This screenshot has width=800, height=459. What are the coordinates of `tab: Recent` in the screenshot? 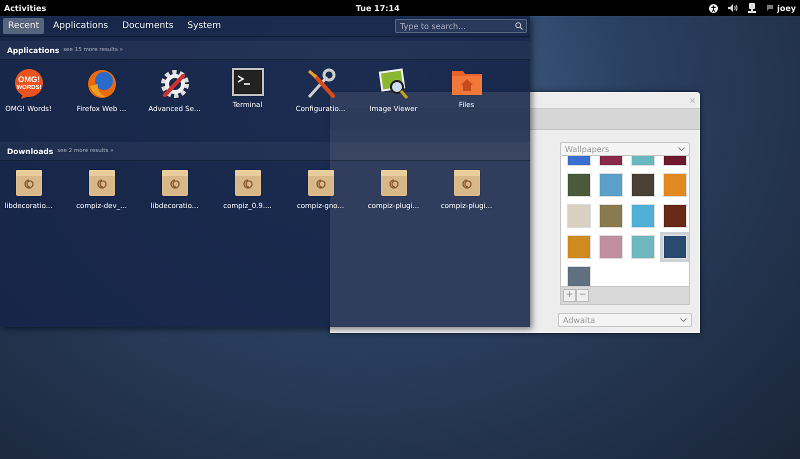 It's located at (23, 26).